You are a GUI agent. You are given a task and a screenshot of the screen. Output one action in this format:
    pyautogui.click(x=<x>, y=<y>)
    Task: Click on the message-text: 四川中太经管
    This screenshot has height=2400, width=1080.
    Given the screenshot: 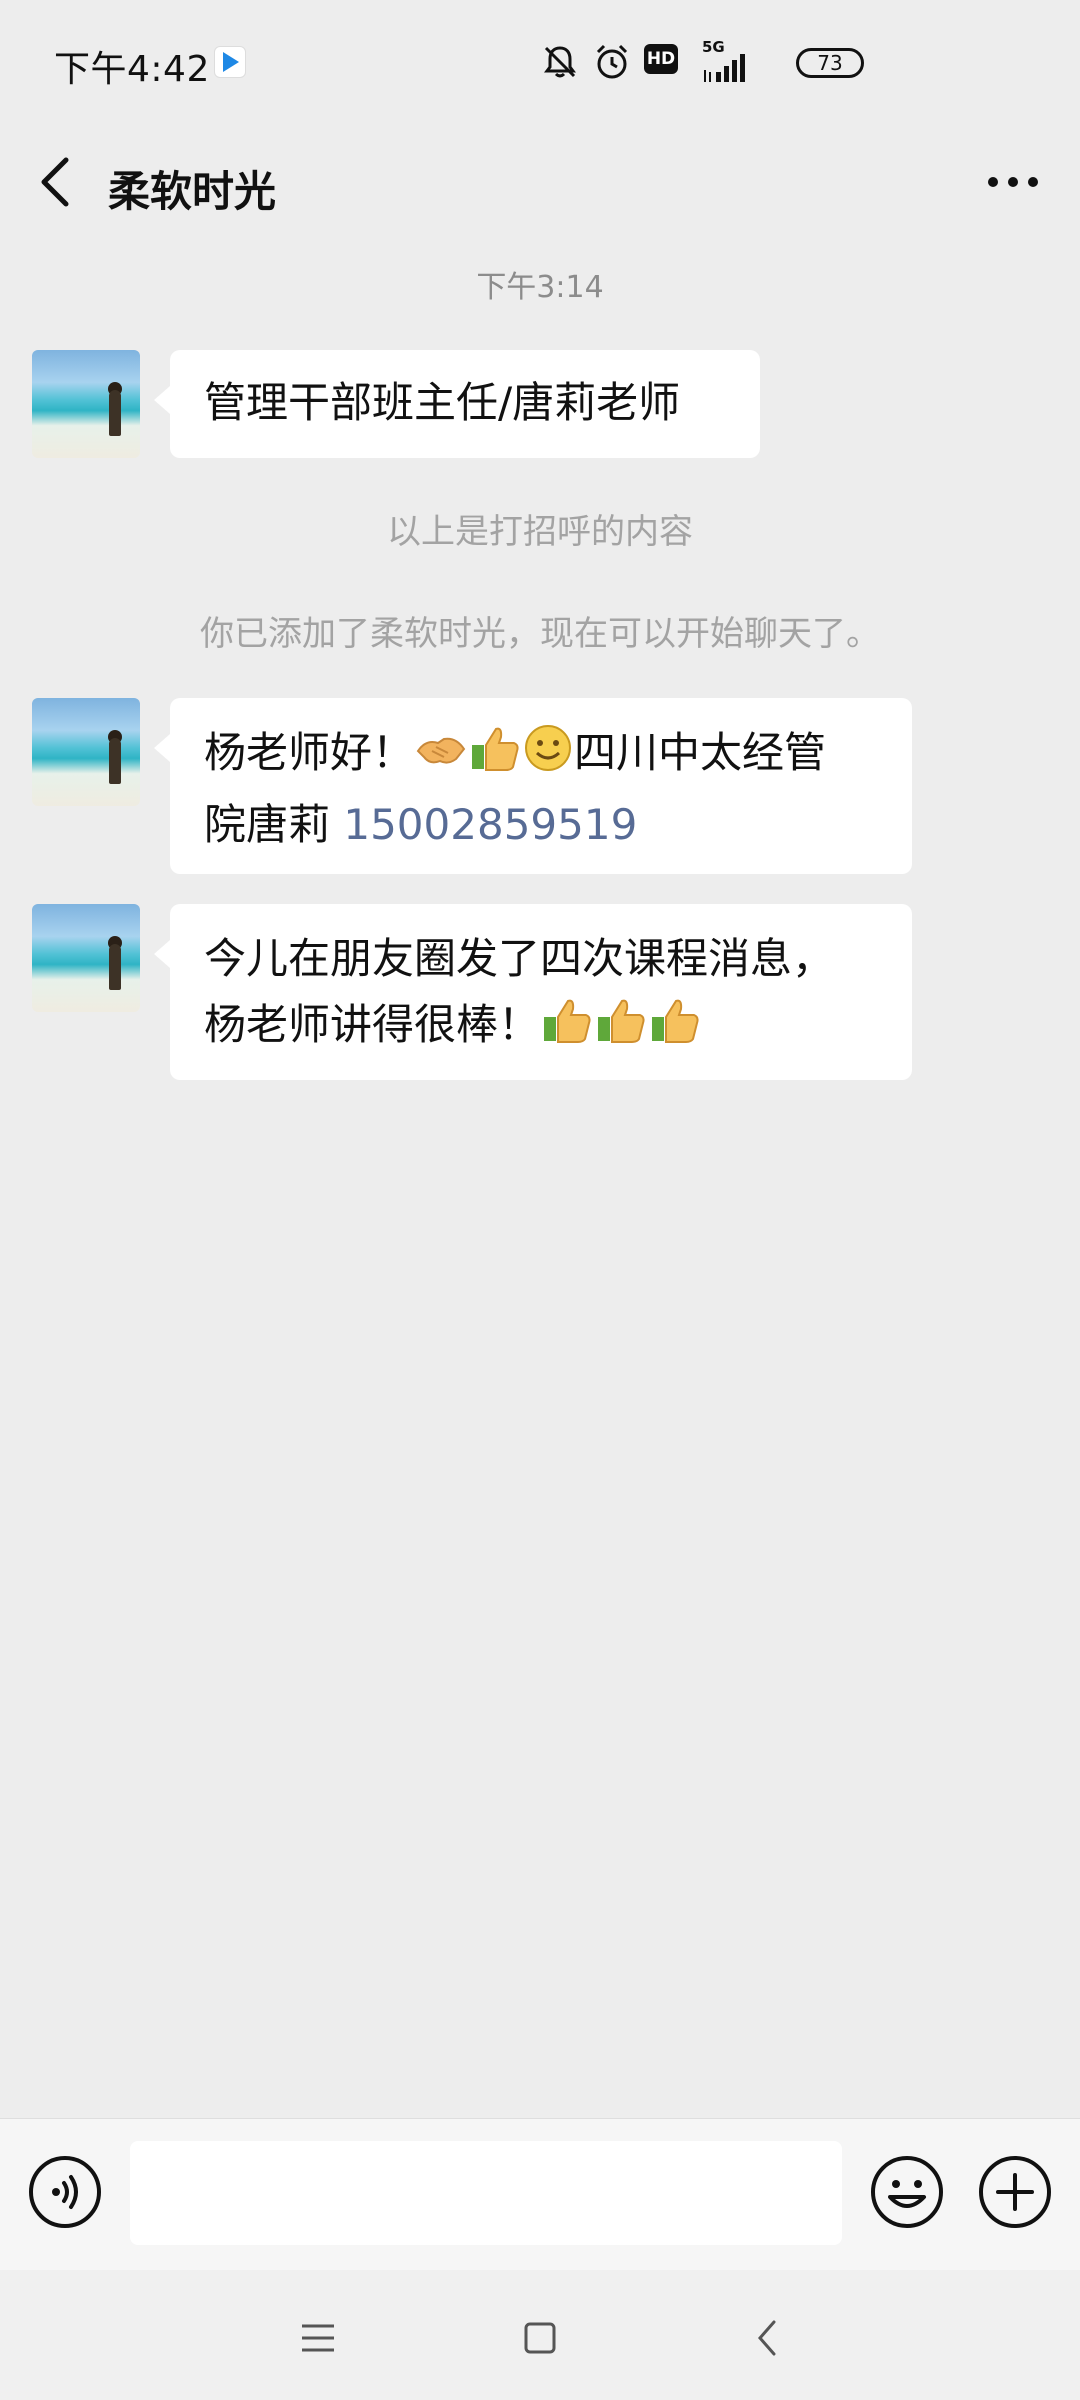 What is the action you would take?
    pyautogui.click(x=700, y=752)
    